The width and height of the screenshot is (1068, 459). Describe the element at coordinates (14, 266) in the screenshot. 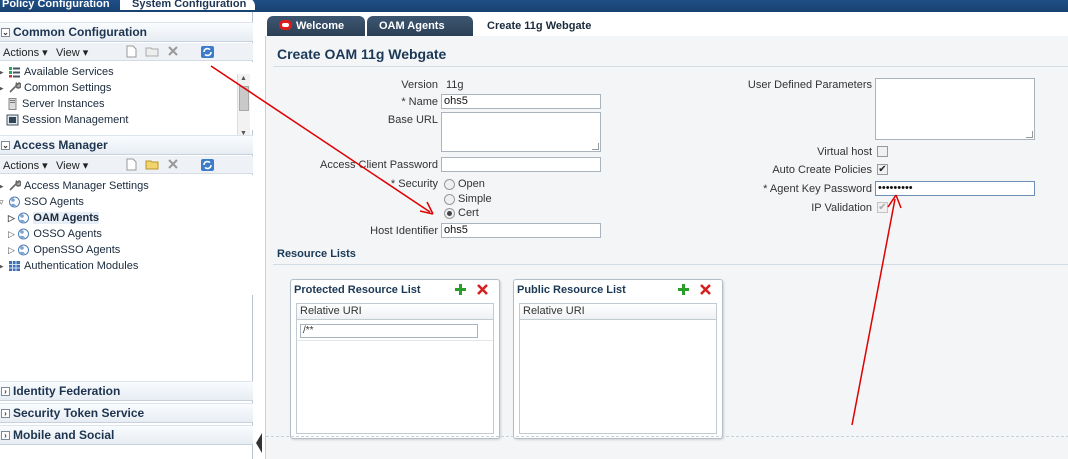

I see `modules-grid-icon` at that location.